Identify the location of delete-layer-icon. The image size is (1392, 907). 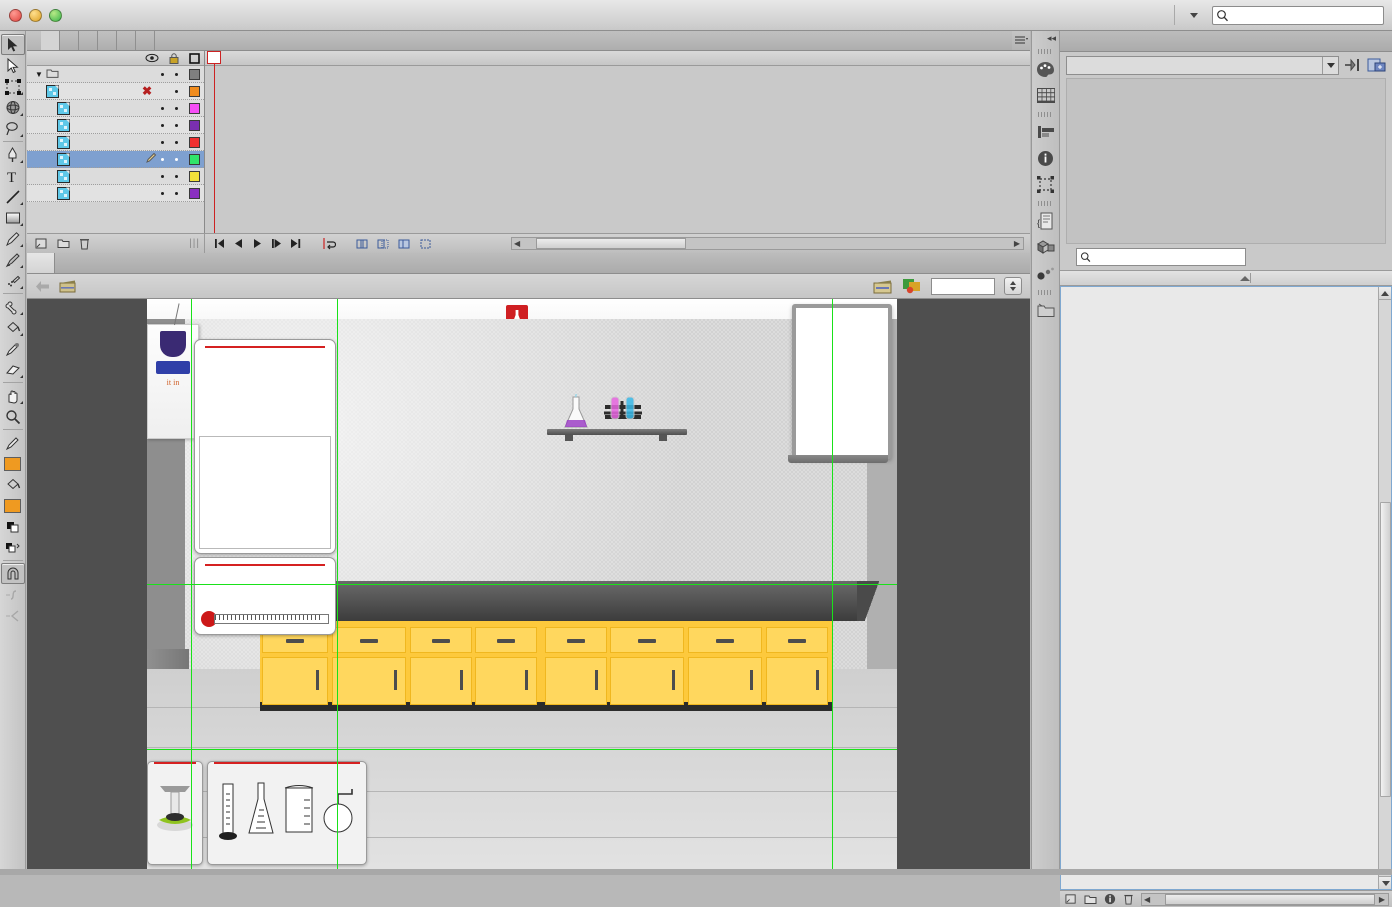
(84, 243).